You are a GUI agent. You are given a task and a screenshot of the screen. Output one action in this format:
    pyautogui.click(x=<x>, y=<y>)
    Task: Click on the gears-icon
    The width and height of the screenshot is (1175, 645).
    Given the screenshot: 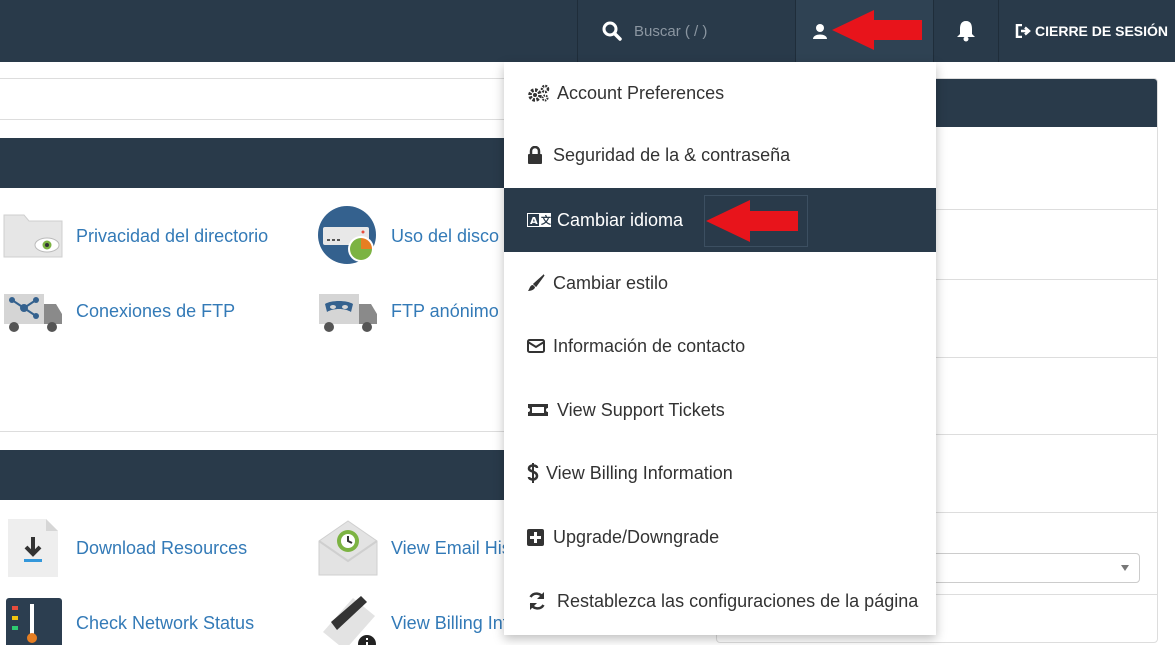 What is the action you would take?
    pyautogui.click(x=539, y=93)
    